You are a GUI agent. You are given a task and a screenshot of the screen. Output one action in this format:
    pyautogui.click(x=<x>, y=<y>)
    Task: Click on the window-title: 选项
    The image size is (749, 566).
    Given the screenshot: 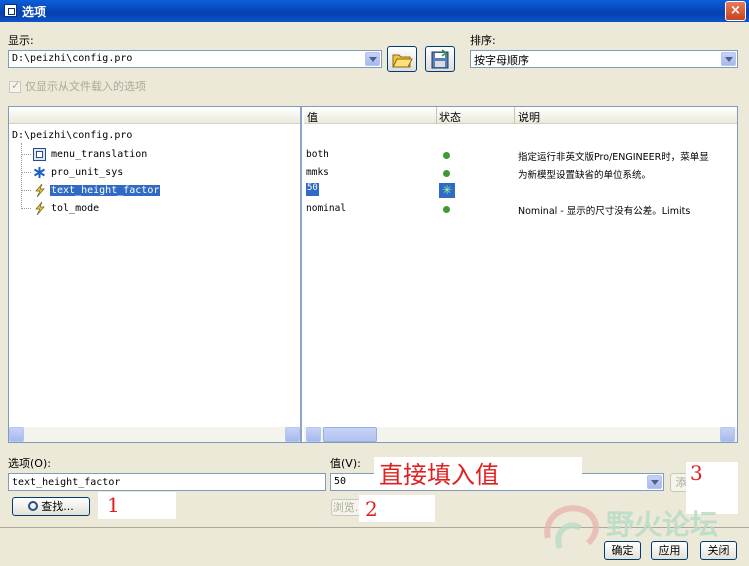 What is the action you would take?
    pyautogui.click(x=34, y=12)
    